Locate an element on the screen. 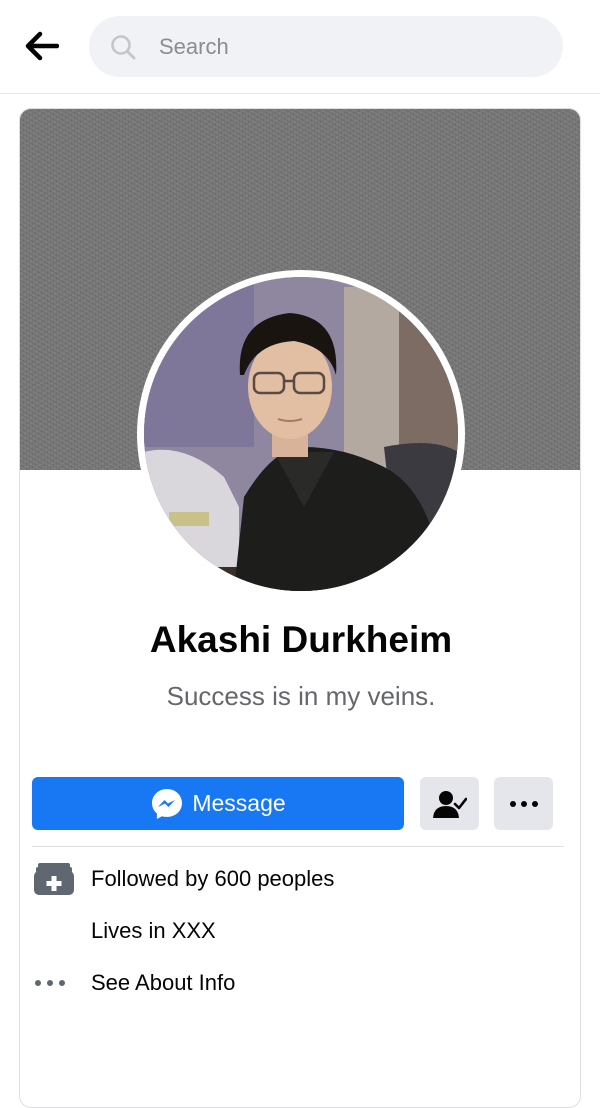 The height and width of the screenshot is (1108, 600). friends-check-icon is located at coordinates (449, 804).